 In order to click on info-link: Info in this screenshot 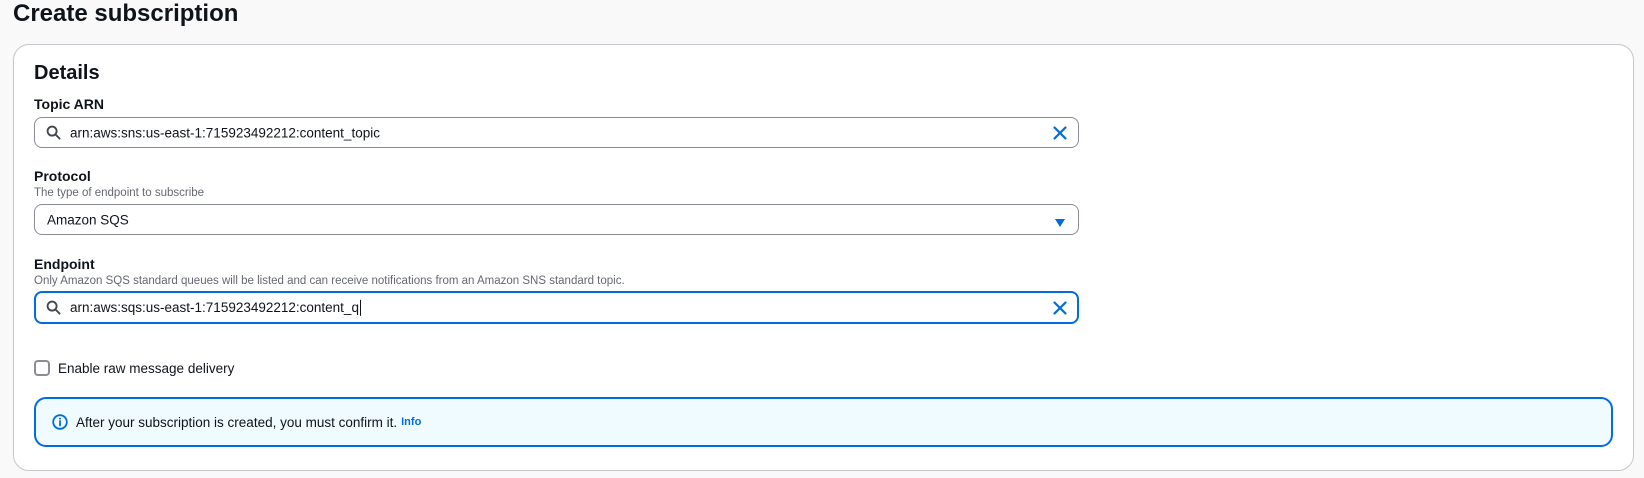, I will do `click(411, 422)`.